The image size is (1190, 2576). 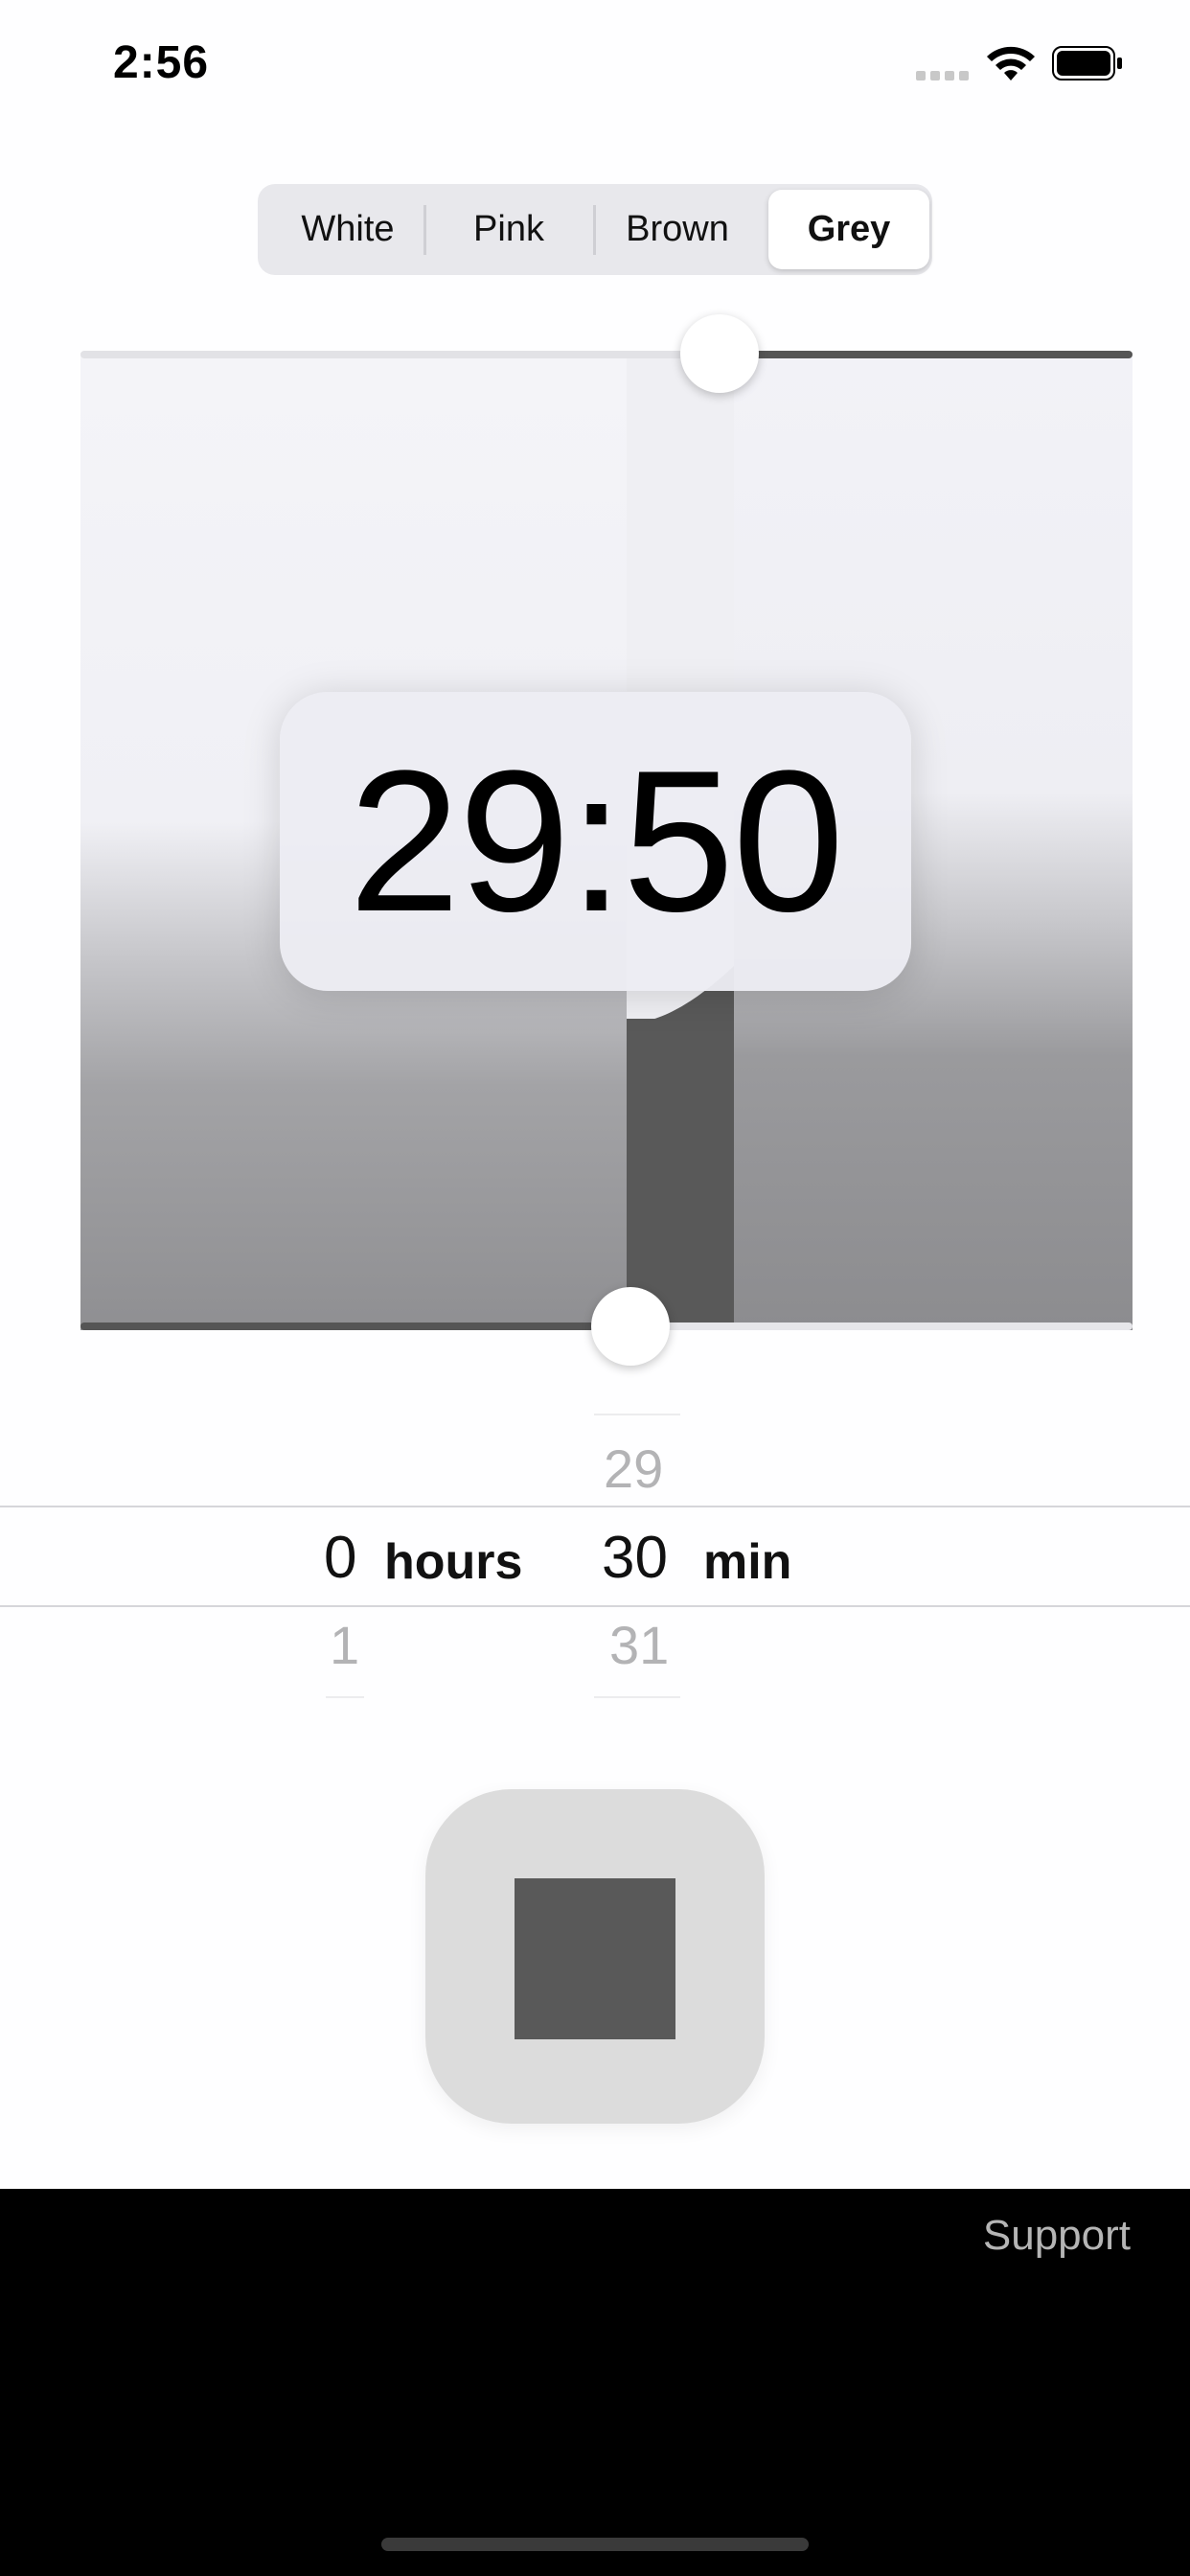 I want to click on picker-selection-top-line, so click(x=595, y=1506).